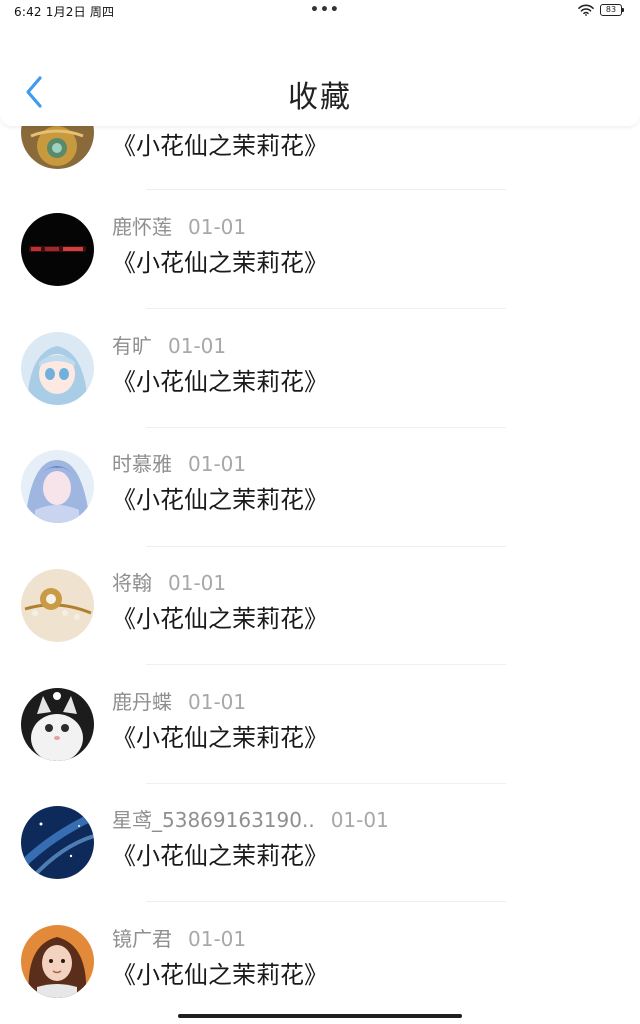  Describe the element at coordinates (320, 97) in the screenshot. I see `page-title: 收藏` at that location.